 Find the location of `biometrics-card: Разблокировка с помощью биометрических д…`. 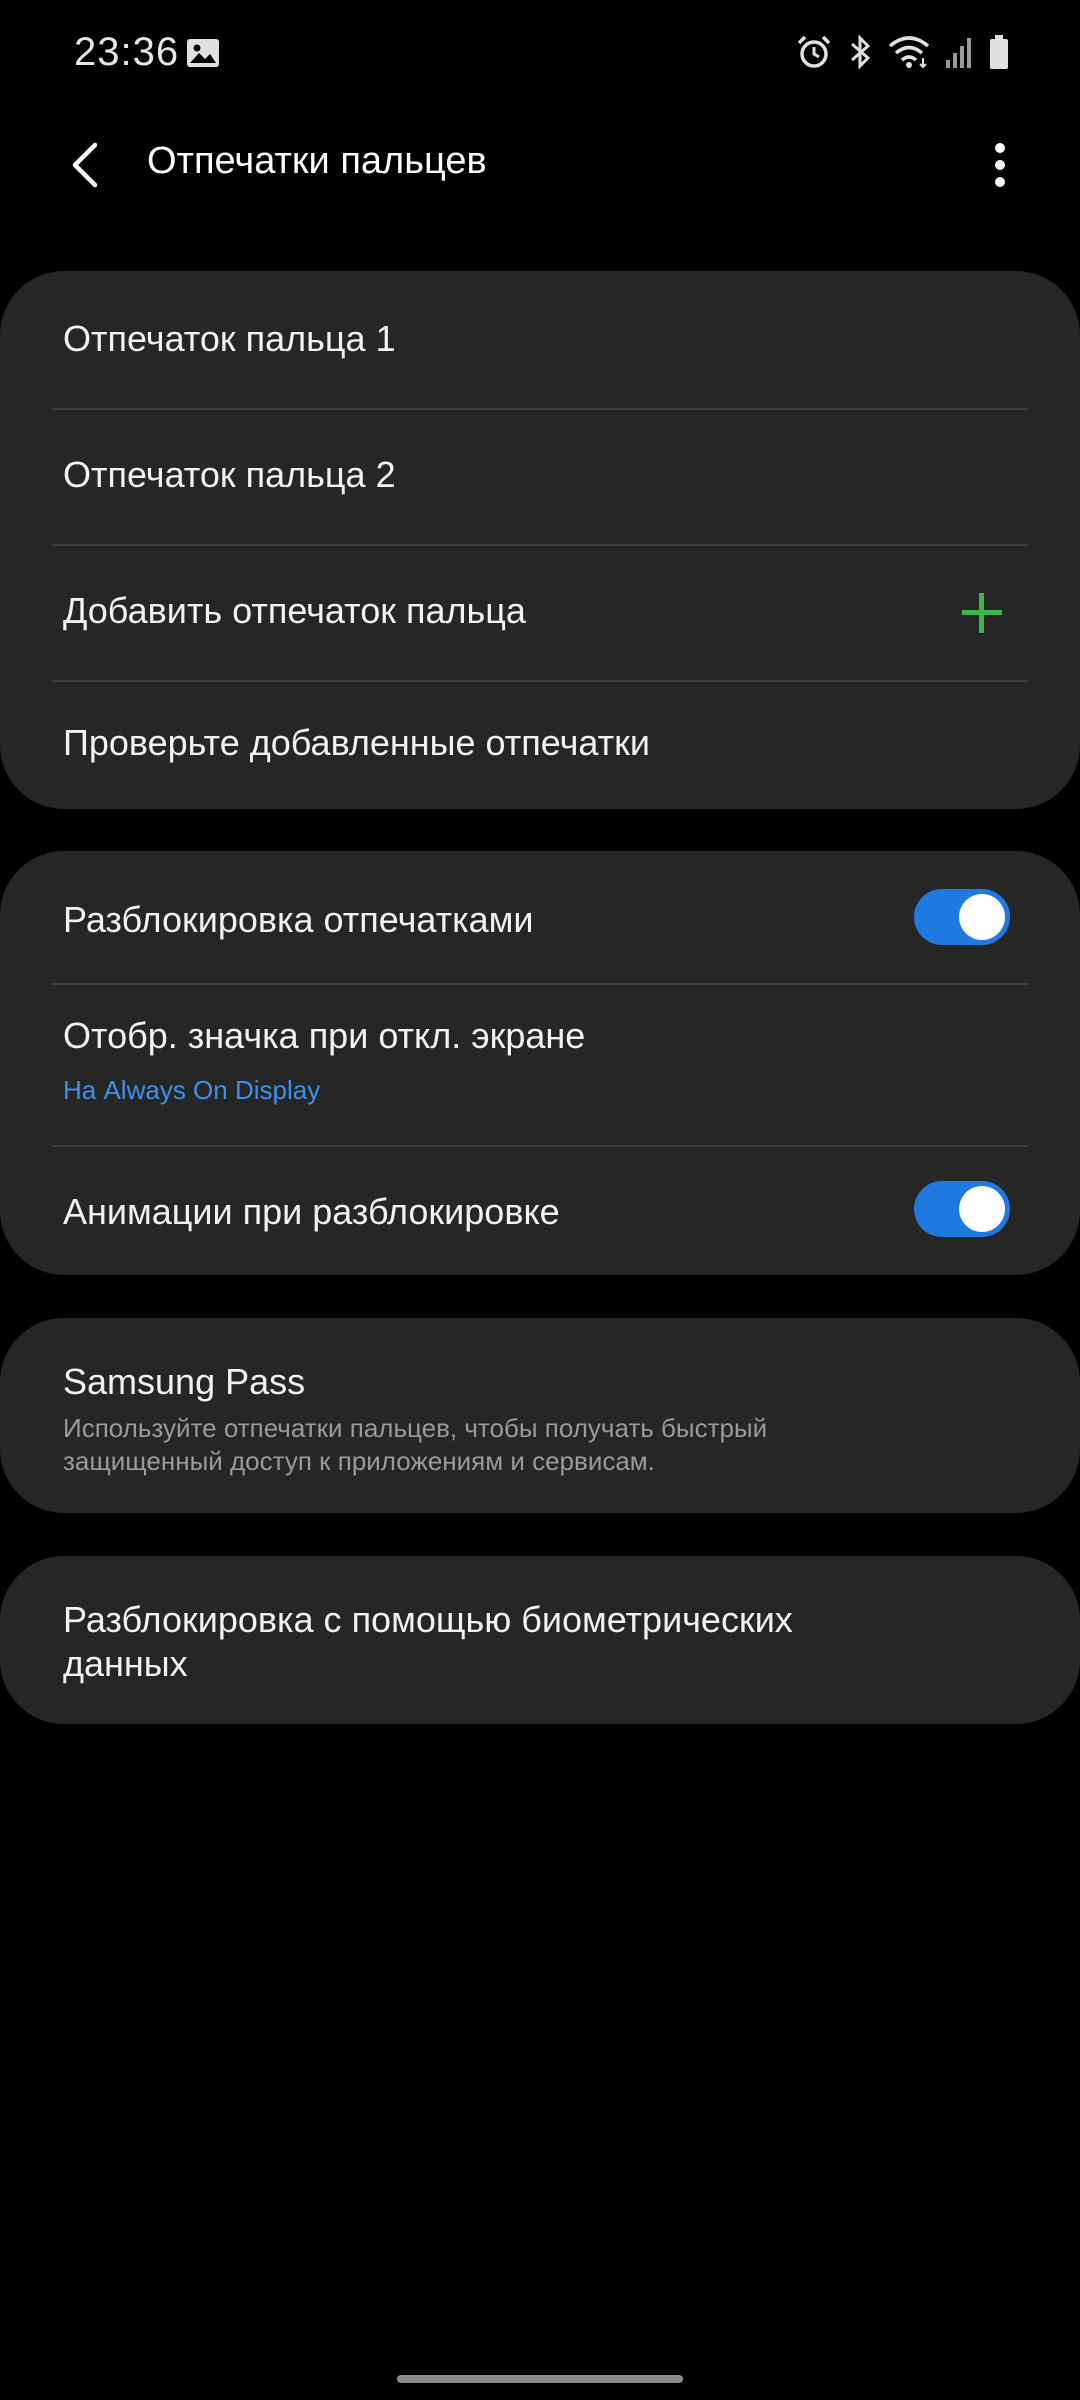

biometrics-card: Разблокировка с помощью биометрических д… is located at coordinates (540, 1640).